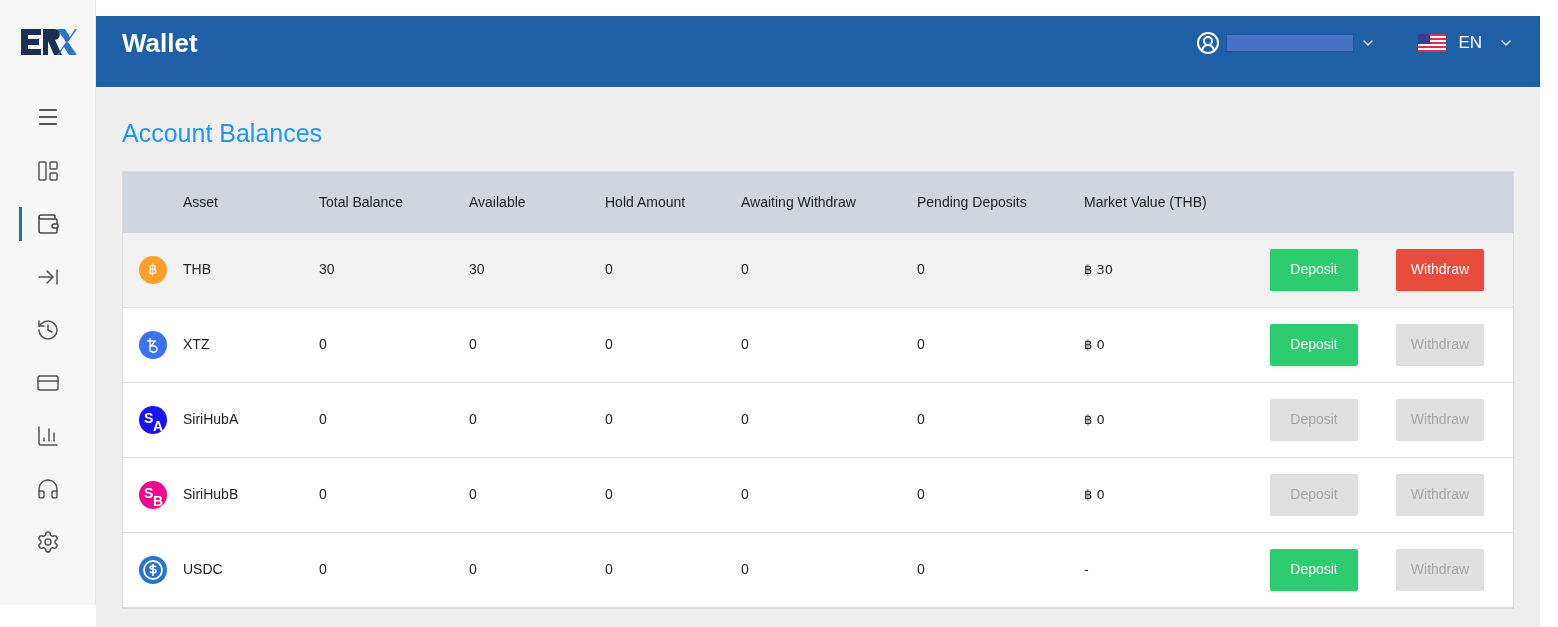  What do you see at coordinates (1086, 569) in the screenshot?
I see `table-cell: -` at bounding box center [1086, 569].